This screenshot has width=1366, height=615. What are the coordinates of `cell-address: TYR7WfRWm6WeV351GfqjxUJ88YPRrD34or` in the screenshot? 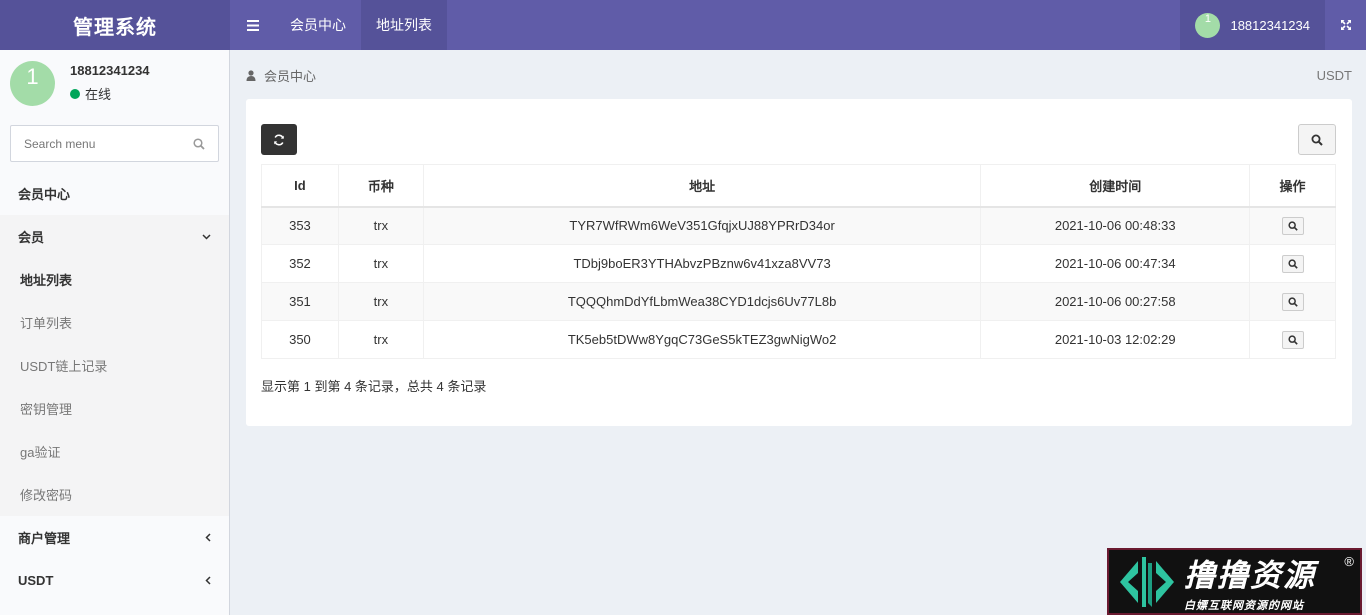 It's located at (702, 225).